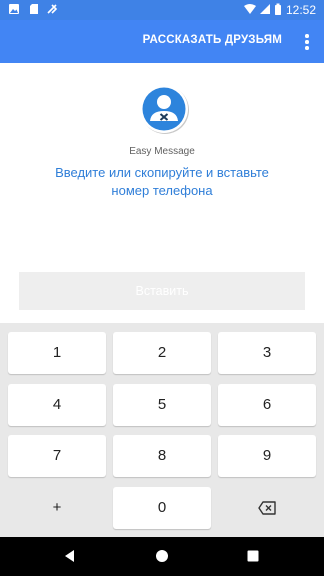 The height and width of the screenshot is (576, 324). What do you see at coordinates (57, 405) in the screenshot?
I see `key-4: 4` at bounding box center [57, 405].